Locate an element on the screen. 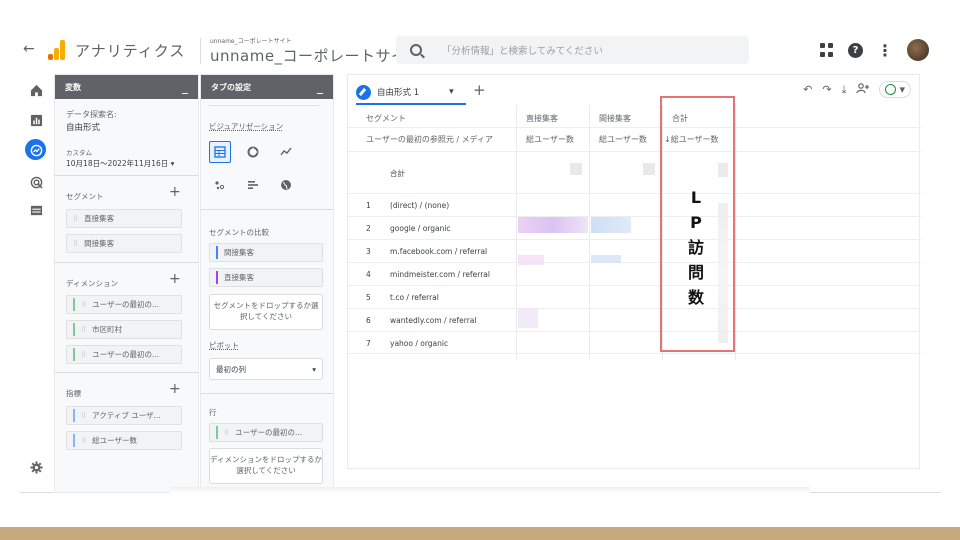 The image size is (960, 540). explore-icon is located at coordinates (36, 150).